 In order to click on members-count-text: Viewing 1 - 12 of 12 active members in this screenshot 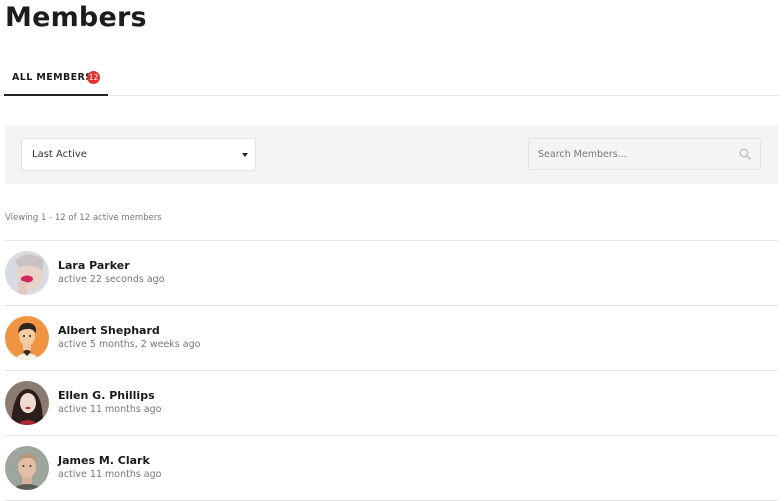, I will do `click(83, 218)`.